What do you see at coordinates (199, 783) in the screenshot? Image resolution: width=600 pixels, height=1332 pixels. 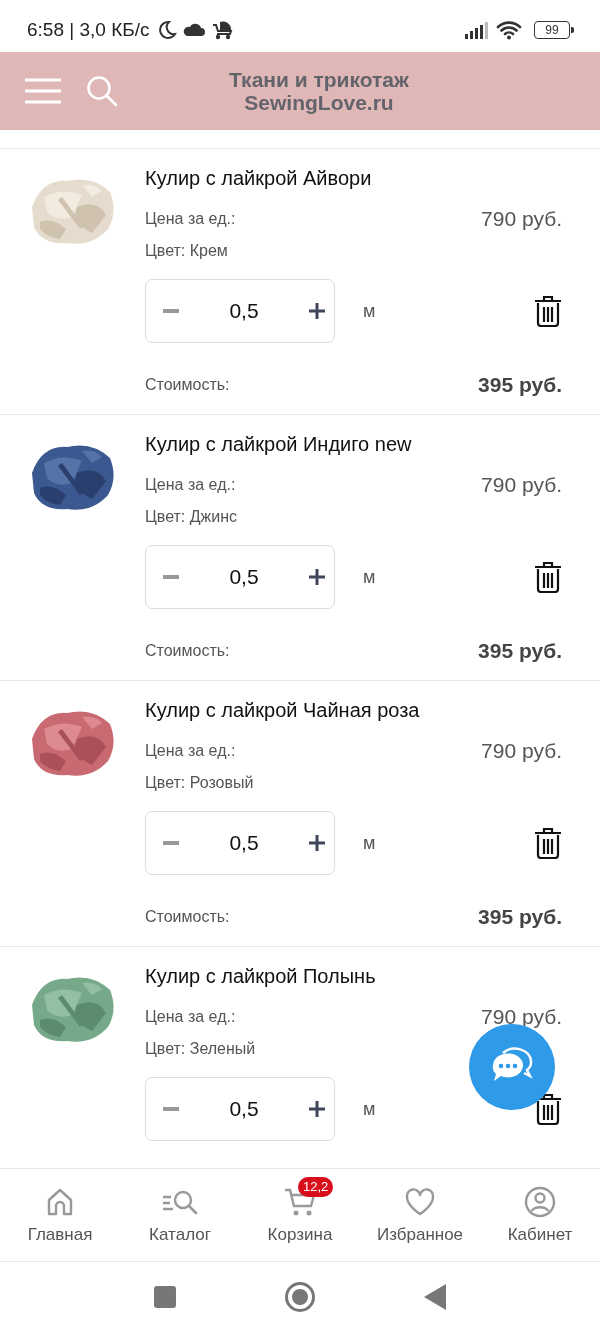 I see `color-label: Цвет: Розовый` at bounding box center [199, 783].